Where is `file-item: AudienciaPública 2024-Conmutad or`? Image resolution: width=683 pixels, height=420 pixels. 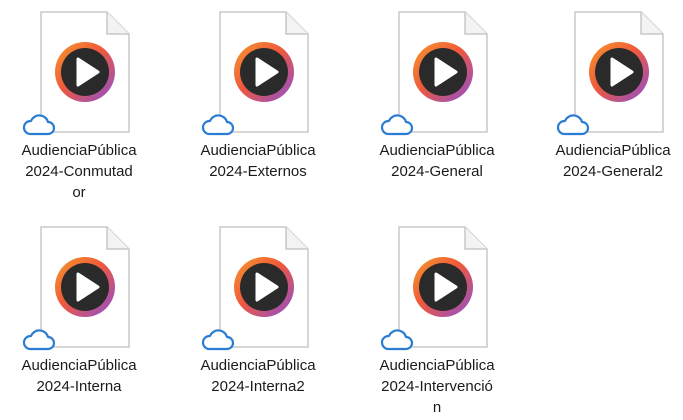 file-item: AudienciaPública 2024-Conmutad or is located at coordinates (79, 102).